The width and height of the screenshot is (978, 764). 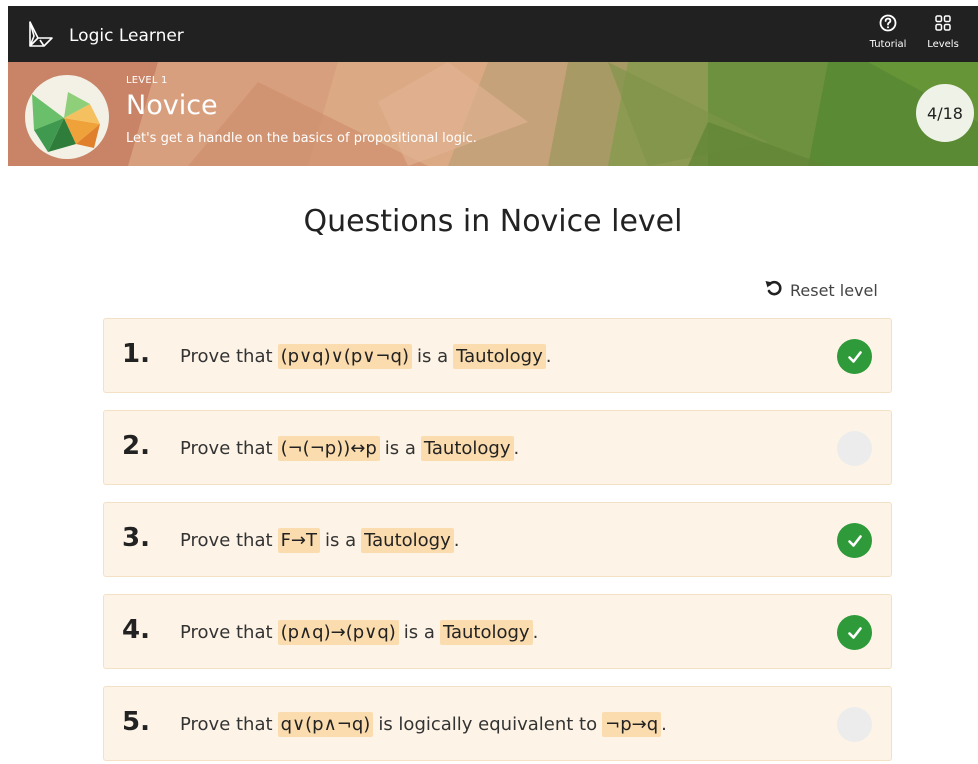 What do you see at coordinates (888, 25) in the screenshot?
I see `question-circle-icon` at bounding box center [888, 25].